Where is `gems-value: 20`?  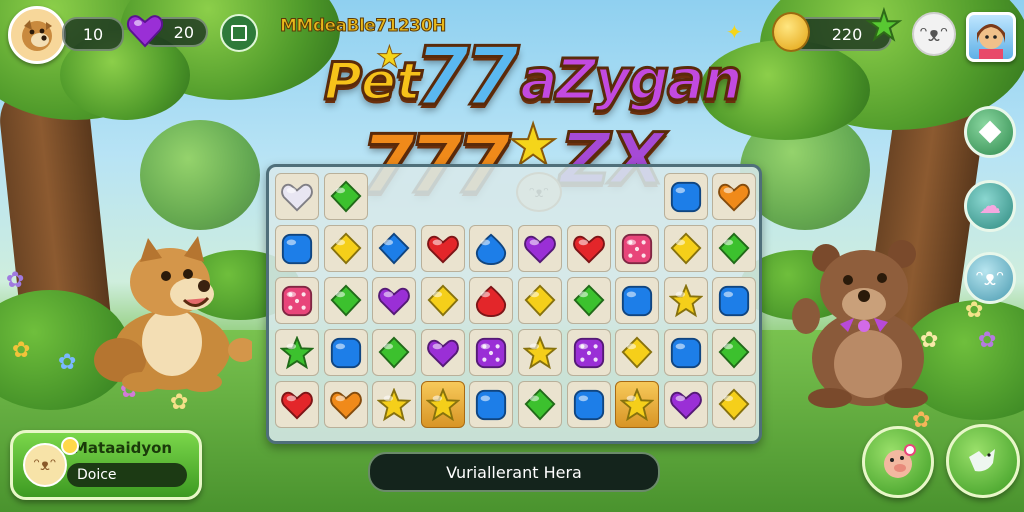
gems-value: 20 is located at coordinates (183, 32).